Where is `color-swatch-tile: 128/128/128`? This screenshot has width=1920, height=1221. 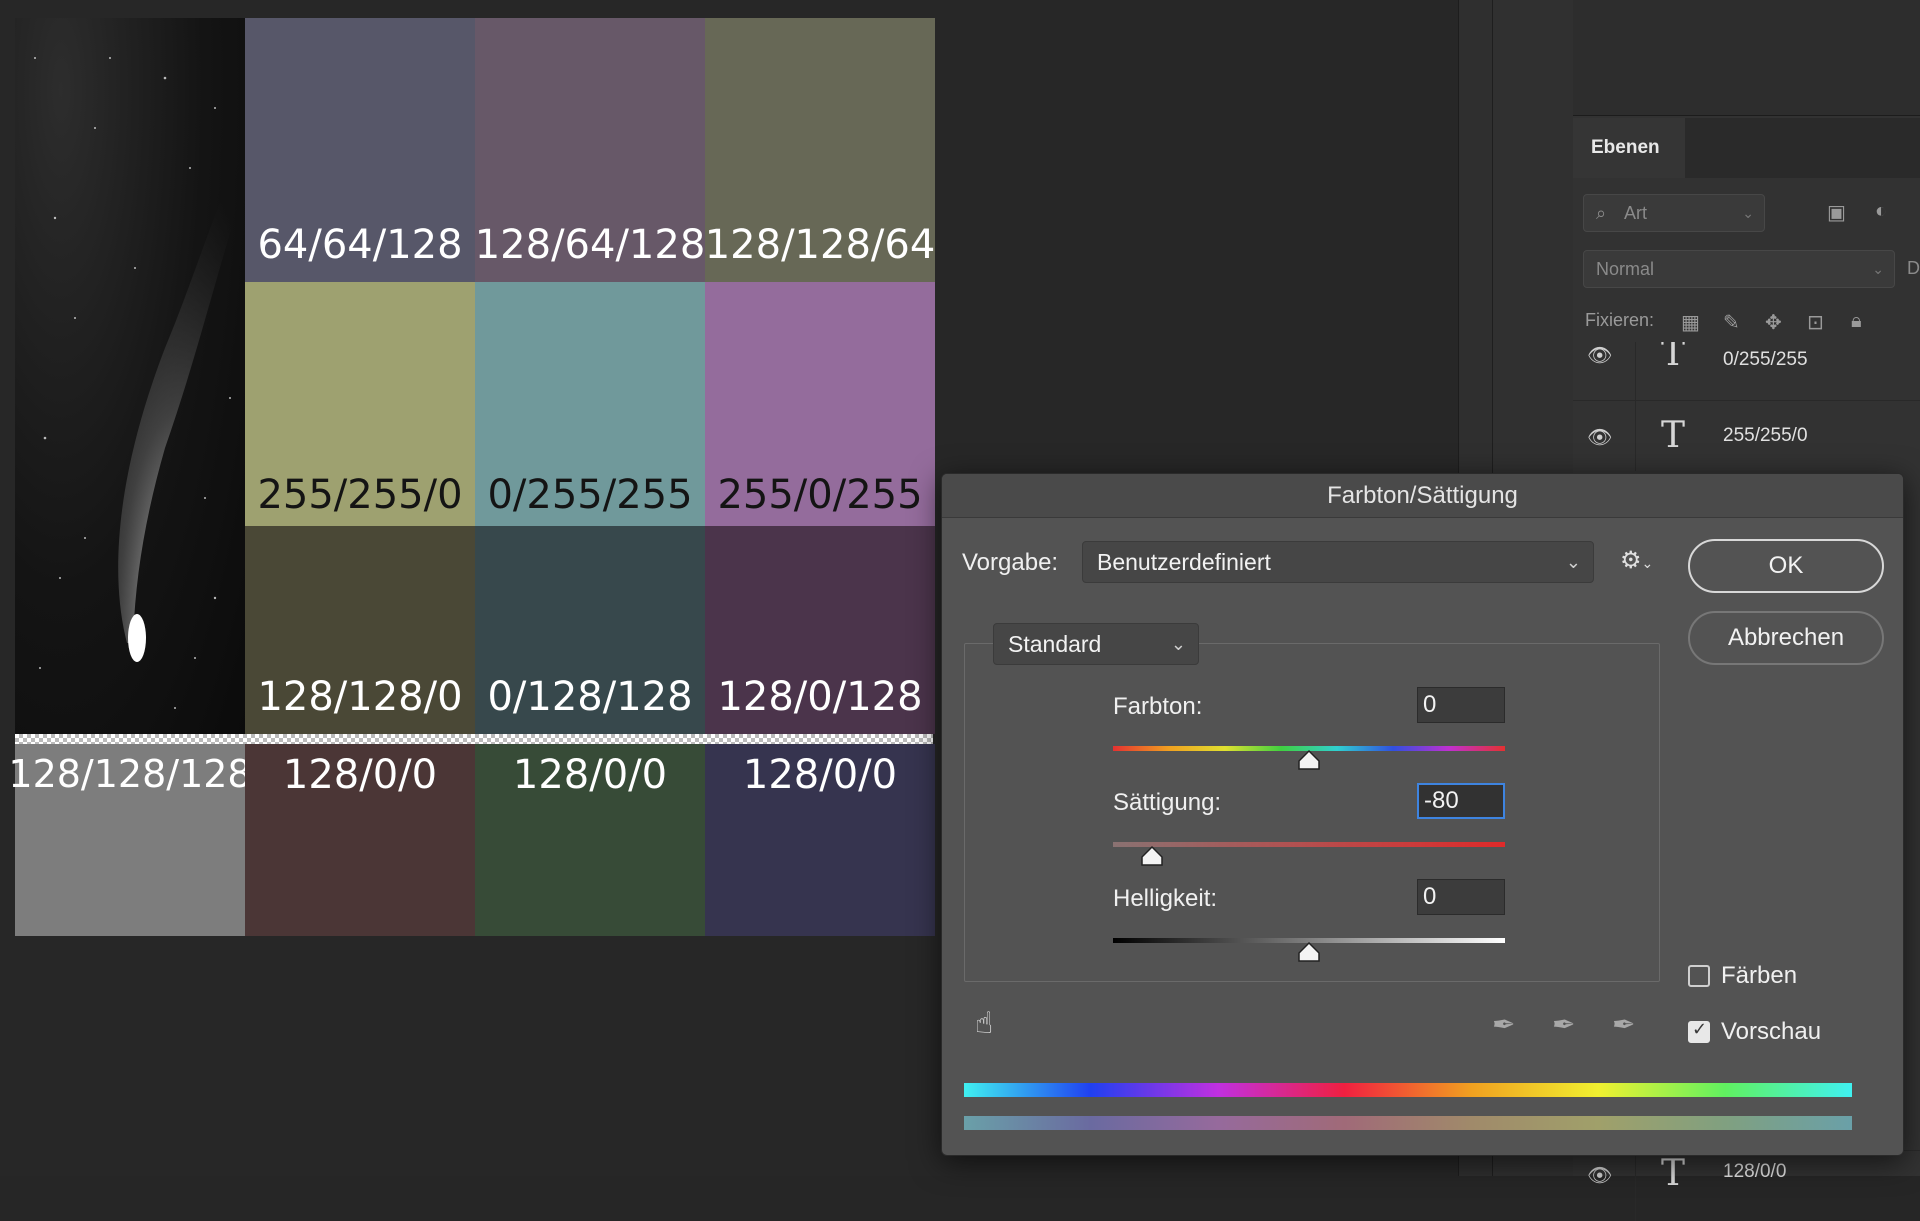
color-swatch-tile: 128/128/128 is located at coordinates (130, 840).